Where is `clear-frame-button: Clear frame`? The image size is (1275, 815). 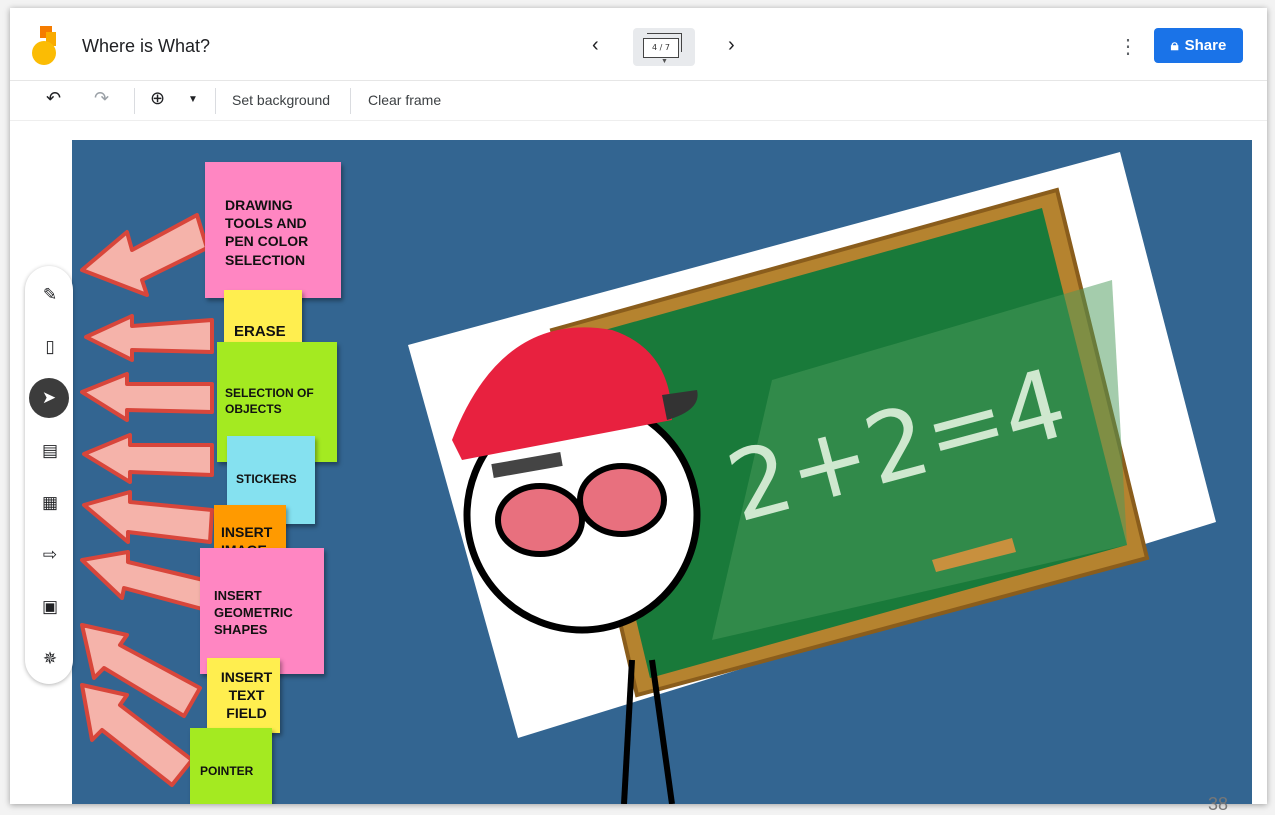 clear-frame-button: Clear frame is located at coordinates (404, 100).